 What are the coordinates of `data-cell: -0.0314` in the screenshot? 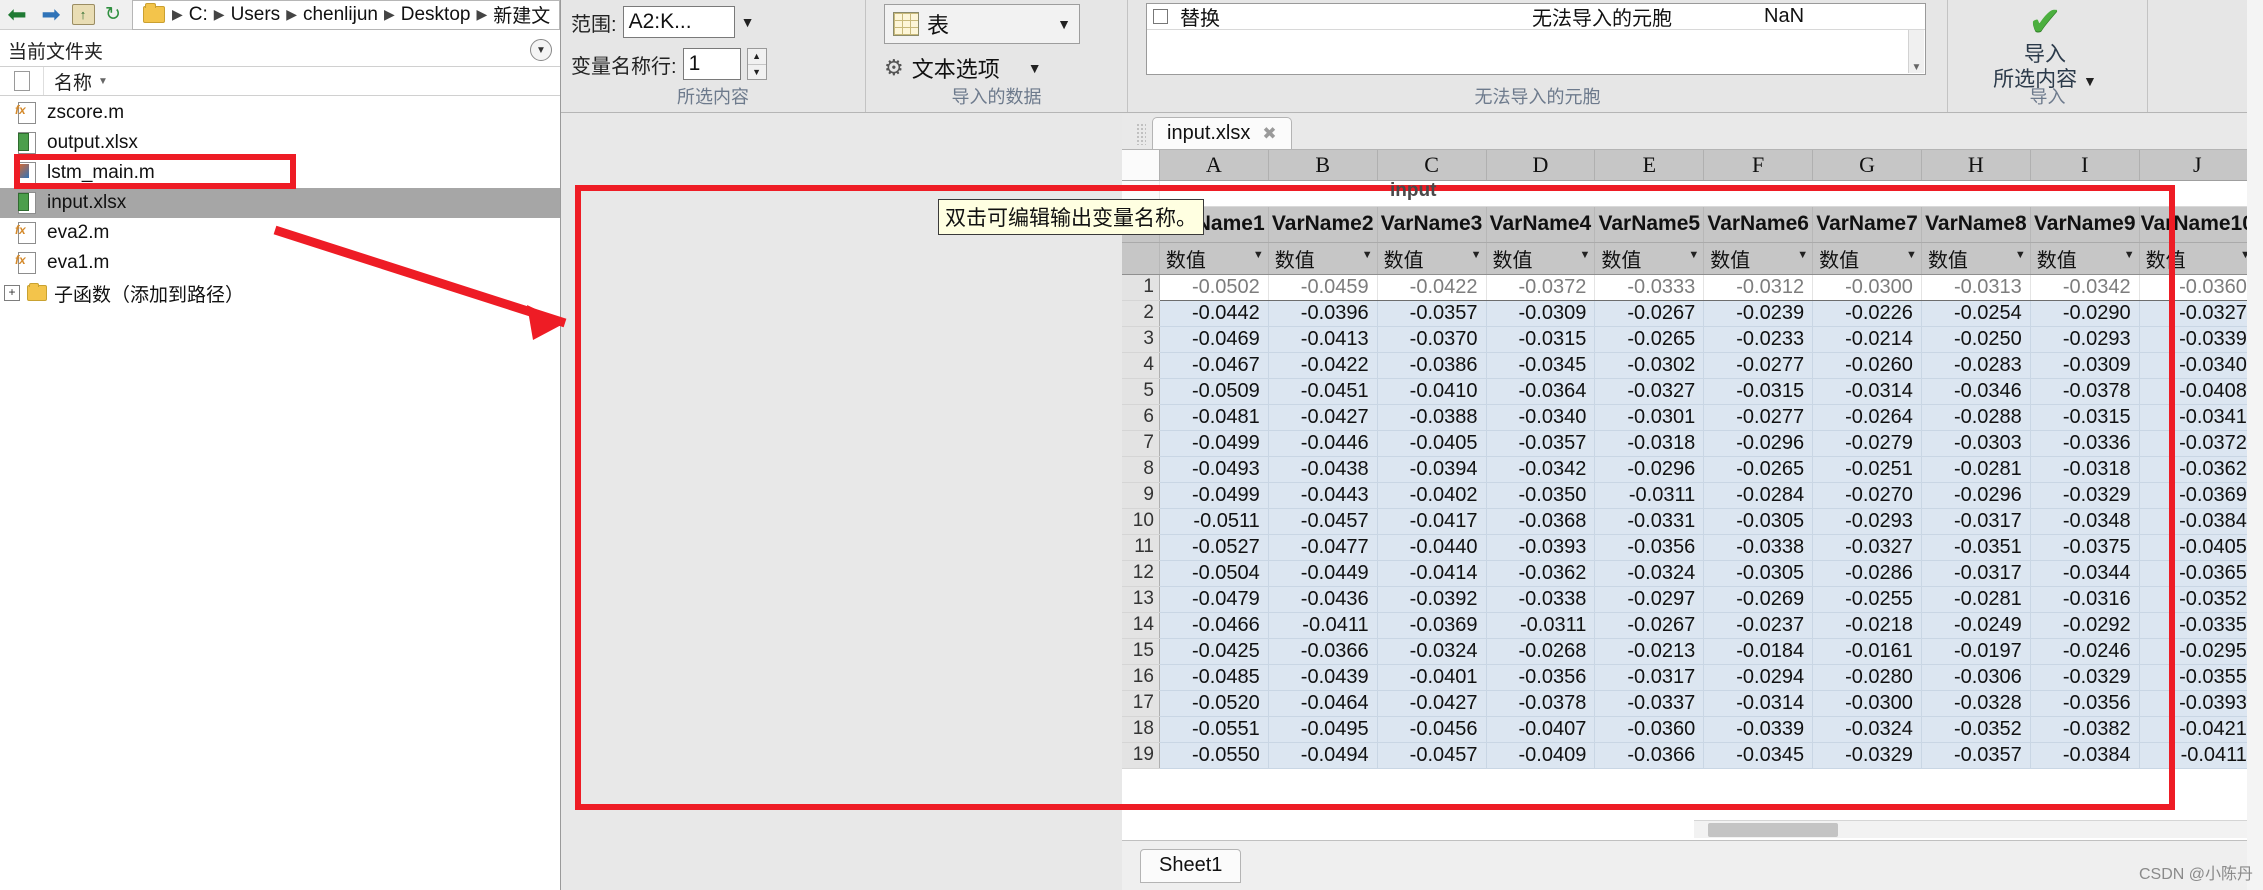 It's located at (1867, 391).